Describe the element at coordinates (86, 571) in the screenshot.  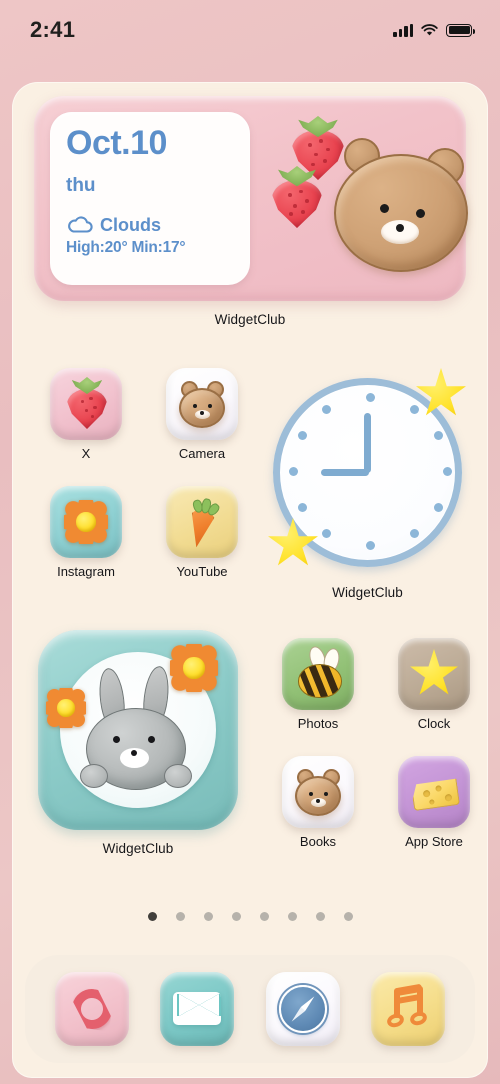
I see `app-label-instagram: Instagram` at that location.